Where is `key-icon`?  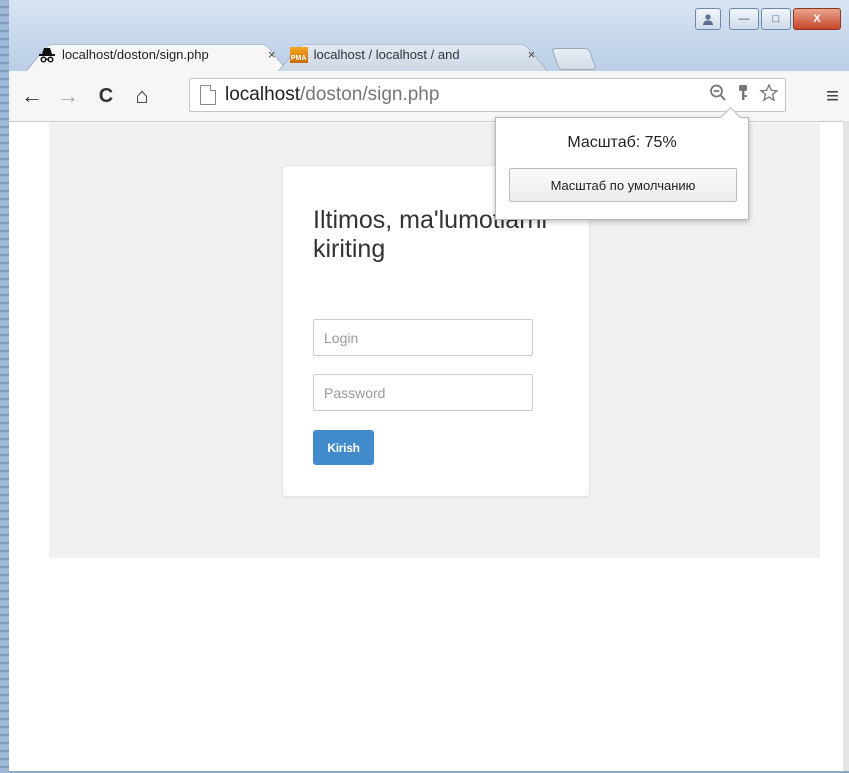
key-icon is located at coordinates (743, 95).